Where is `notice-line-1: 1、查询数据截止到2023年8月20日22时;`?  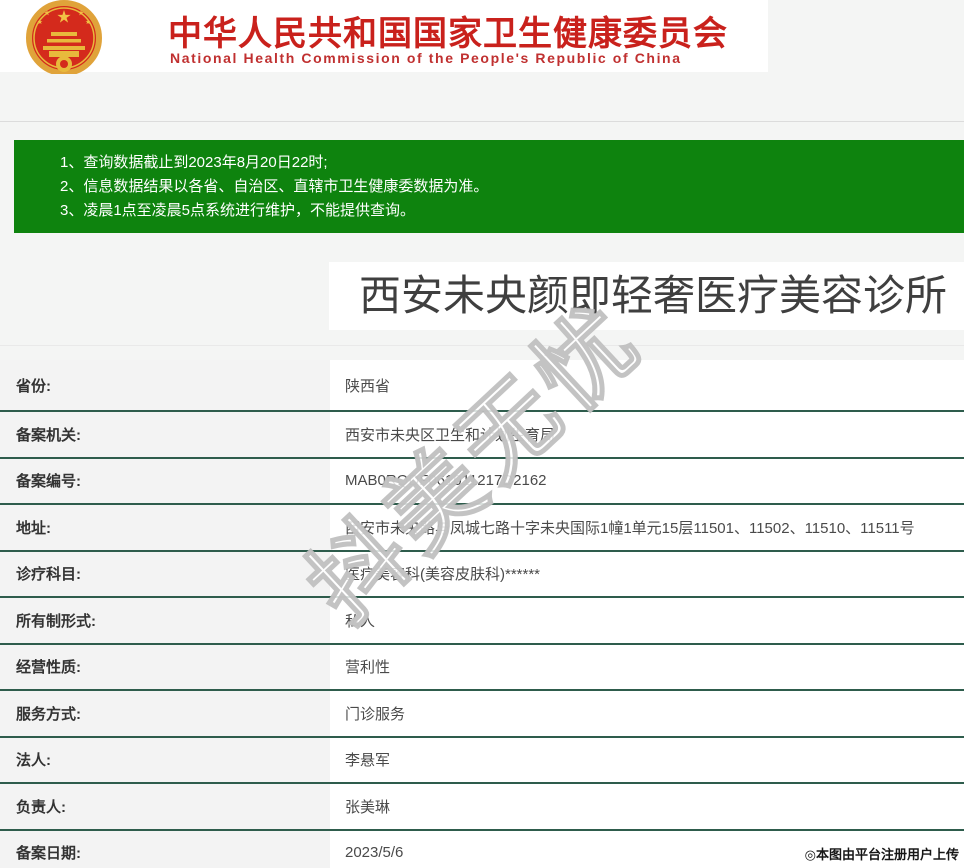
notice-line-1: 1、查询数据截止到2023年8月20日22时; is located at coordinates (194, 162).